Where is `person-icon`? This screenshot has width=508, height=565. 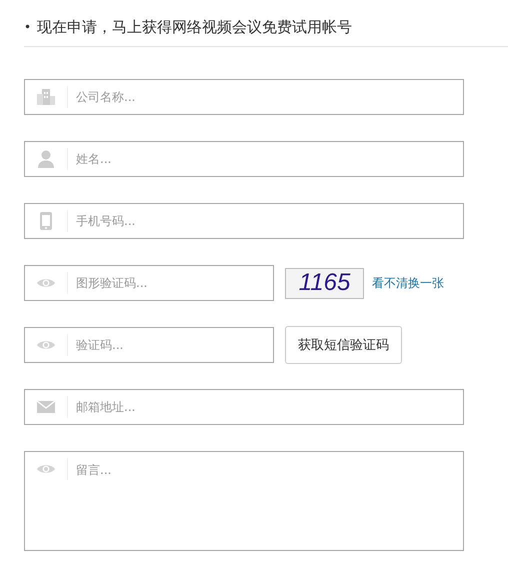 person-icon is located at coordinates (46, 159).